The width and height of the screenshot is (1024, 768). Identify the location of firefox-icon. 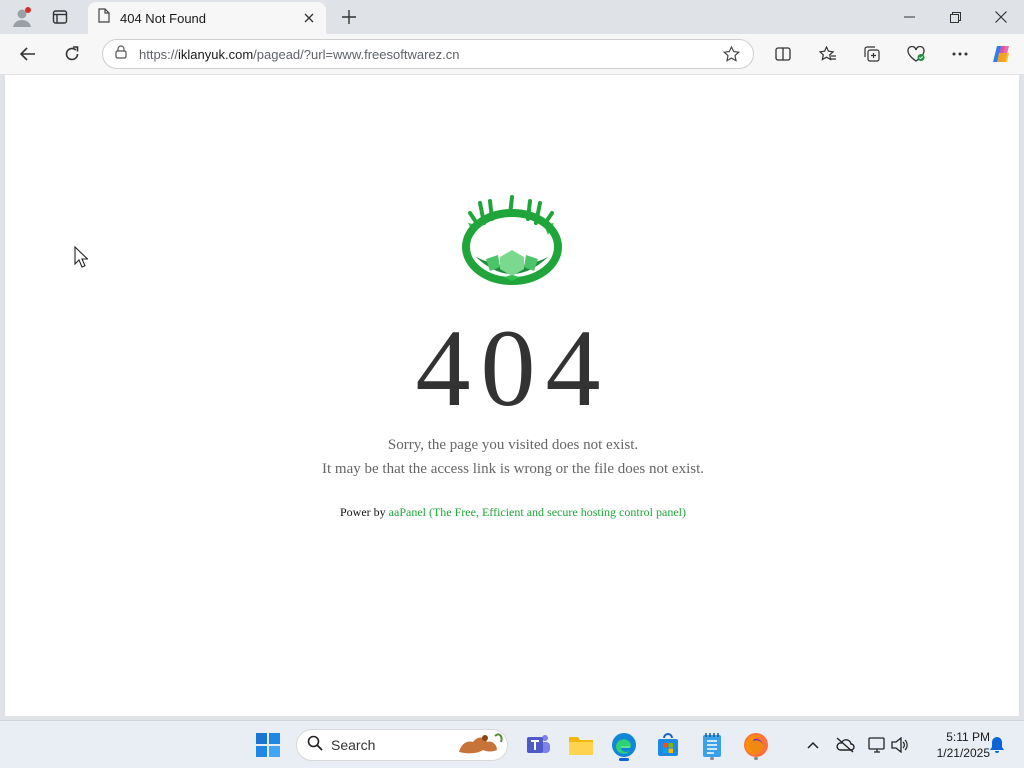
(756, 745).